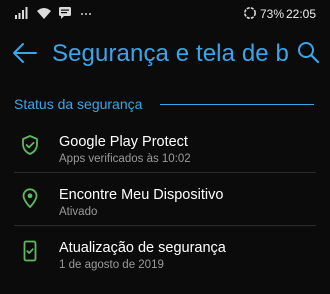  What do you see at coordinates (165, 14) in the screenshot?
I see `status-bar: 73% 22:05` at bounding box center [165, 14].